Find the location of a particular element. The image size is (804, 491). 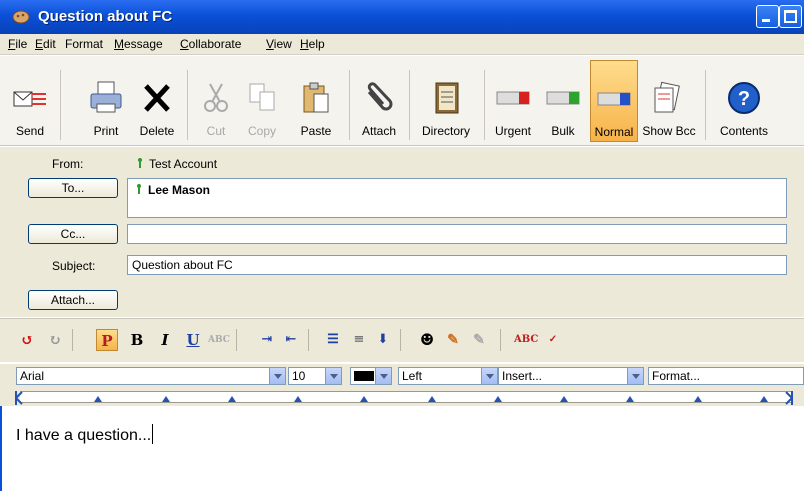

show-bcc-button: Show Bcc is located at coordinates (669, 106).